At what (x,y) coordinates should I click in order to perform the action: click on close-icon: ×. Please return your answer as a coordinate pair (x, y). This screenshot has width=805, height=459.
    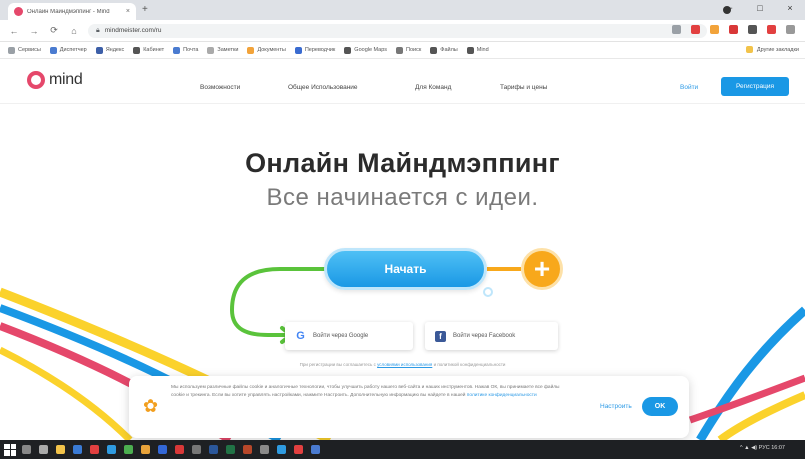
    Looking at the image, I should click on (128, 11).